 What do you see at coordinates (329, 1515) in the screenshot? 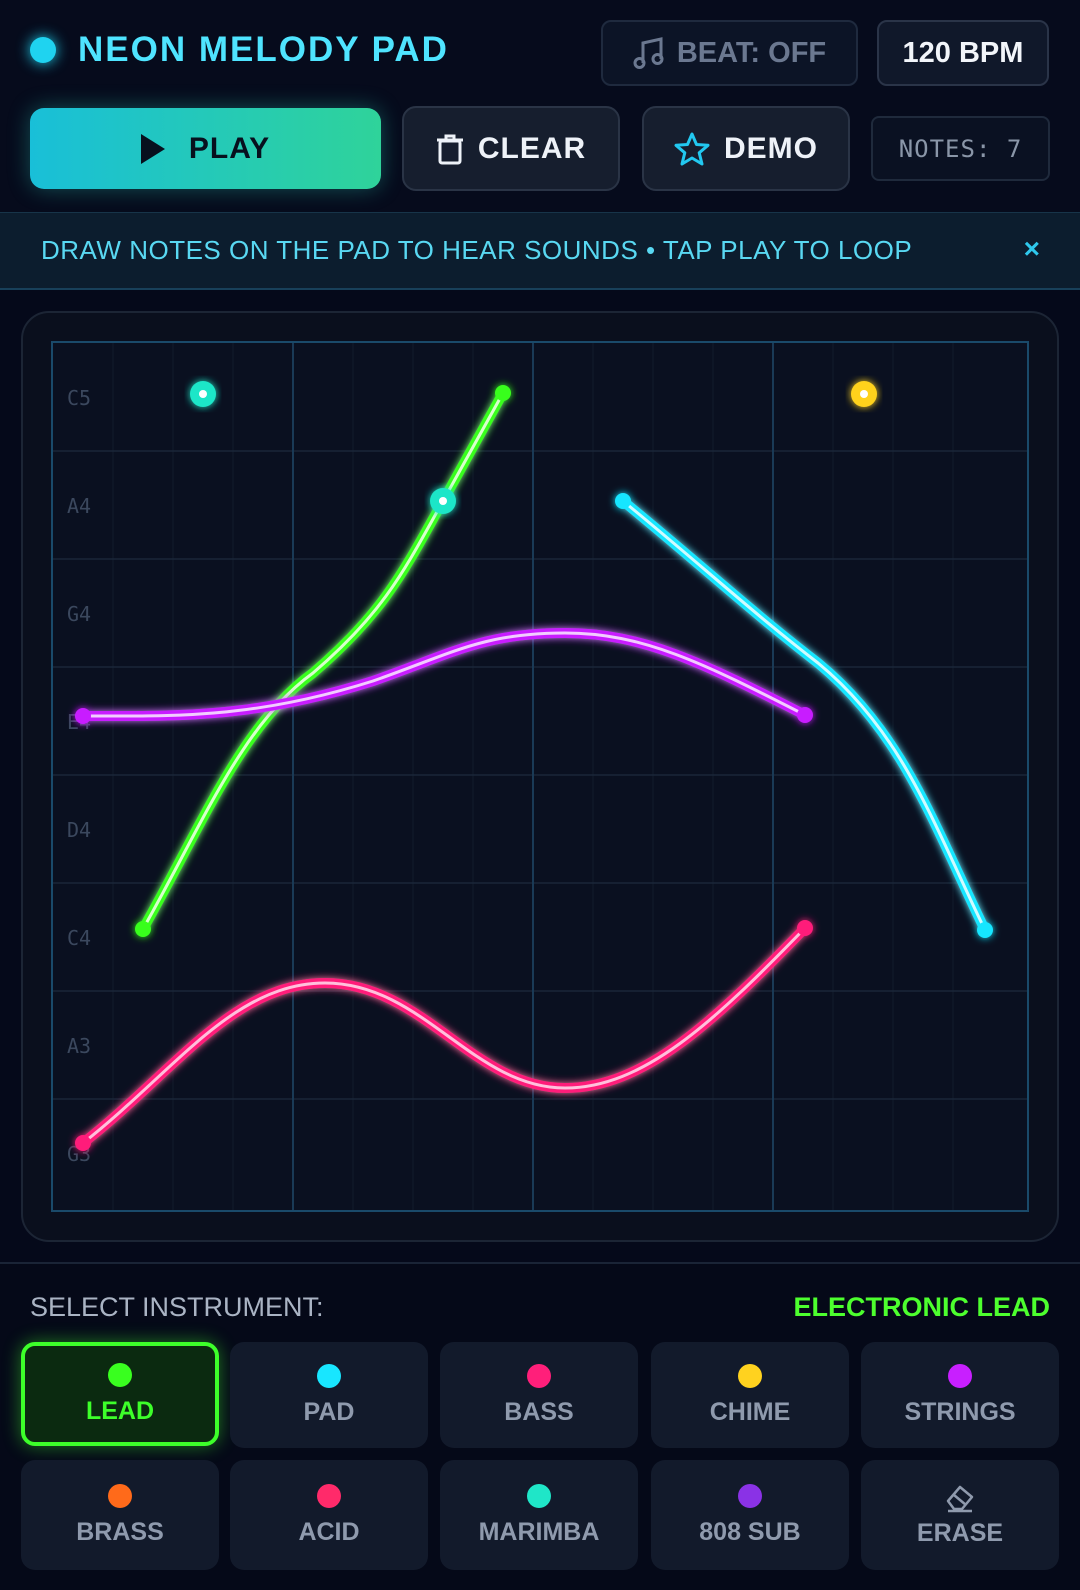
I see `instrument-acid-button: ACID` at bounding box center [329, 1515].